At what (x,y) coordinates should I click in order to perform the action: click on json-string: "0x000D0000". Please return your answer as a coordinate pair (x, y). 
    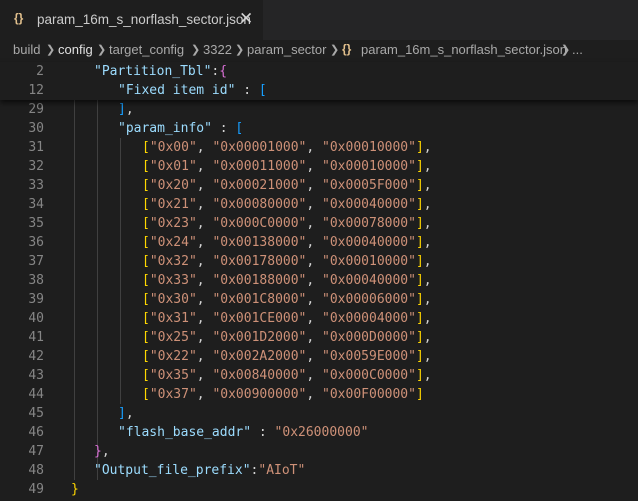
    Looking at the image, I should click on (369, 337).